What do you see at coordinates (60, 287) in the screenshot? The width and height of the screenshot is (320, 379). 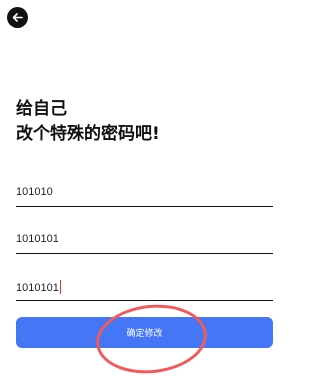 I see `text-caret` at bounding box center [60, 287].